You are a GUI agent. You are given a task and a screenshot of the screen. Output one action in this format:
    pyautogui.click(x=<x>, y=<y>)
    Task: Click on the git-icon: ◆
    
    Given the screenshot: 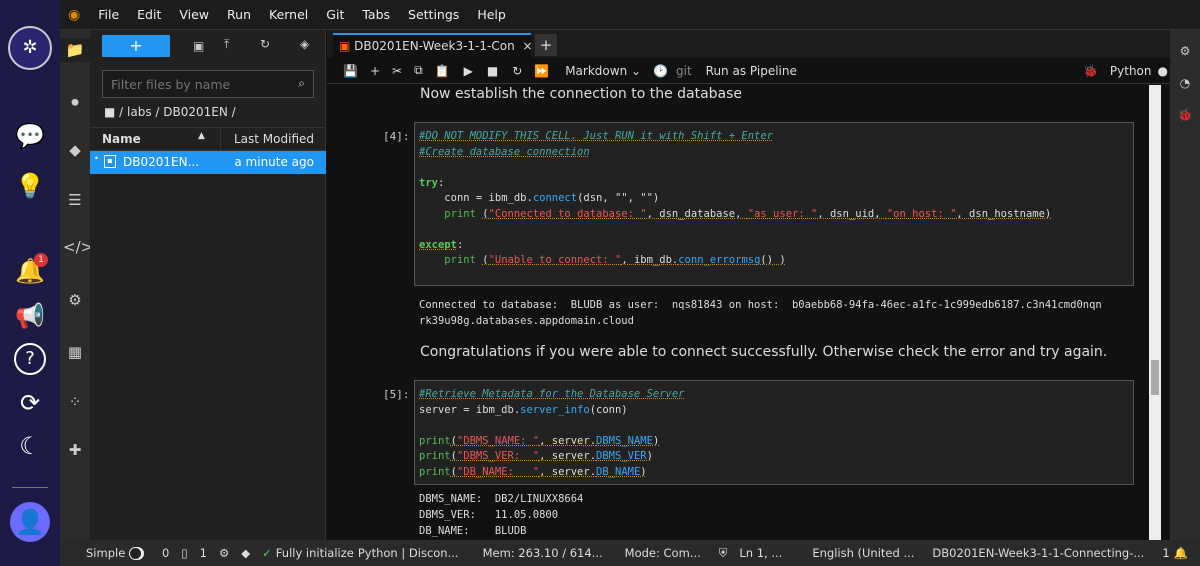 What is the action you would take?
    pyautogui.click(x=75, y=150)
    